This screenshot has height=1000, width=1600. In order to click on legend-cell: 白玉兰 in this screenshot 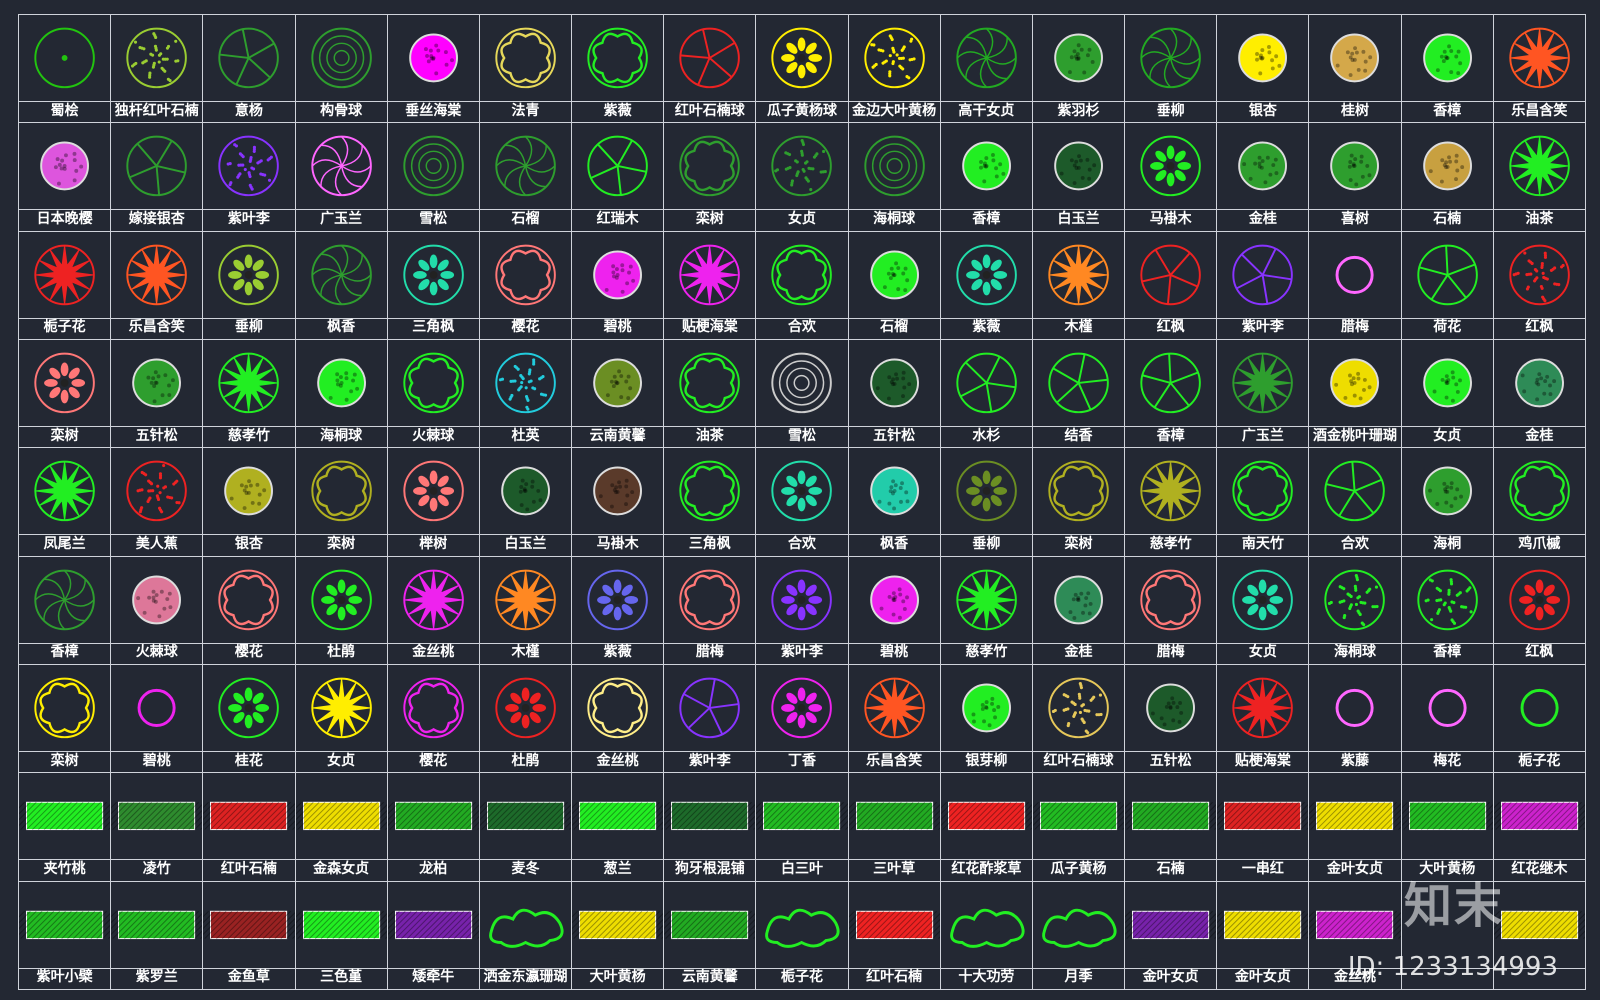, I will do `click(1079, 177)`.